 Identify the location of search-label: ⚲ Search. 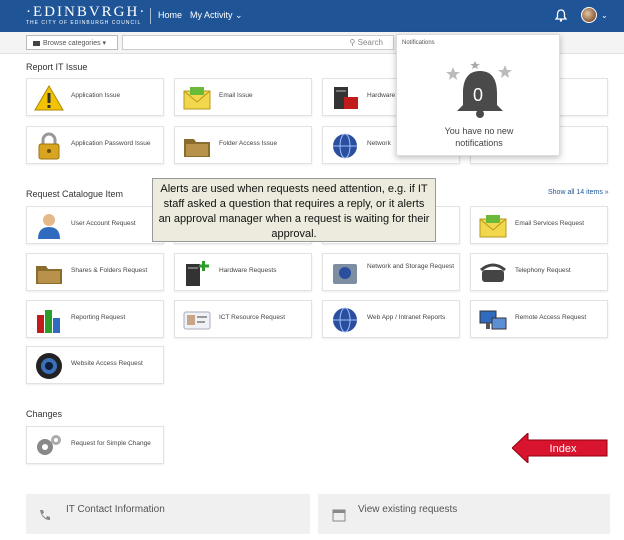
(366, 42).